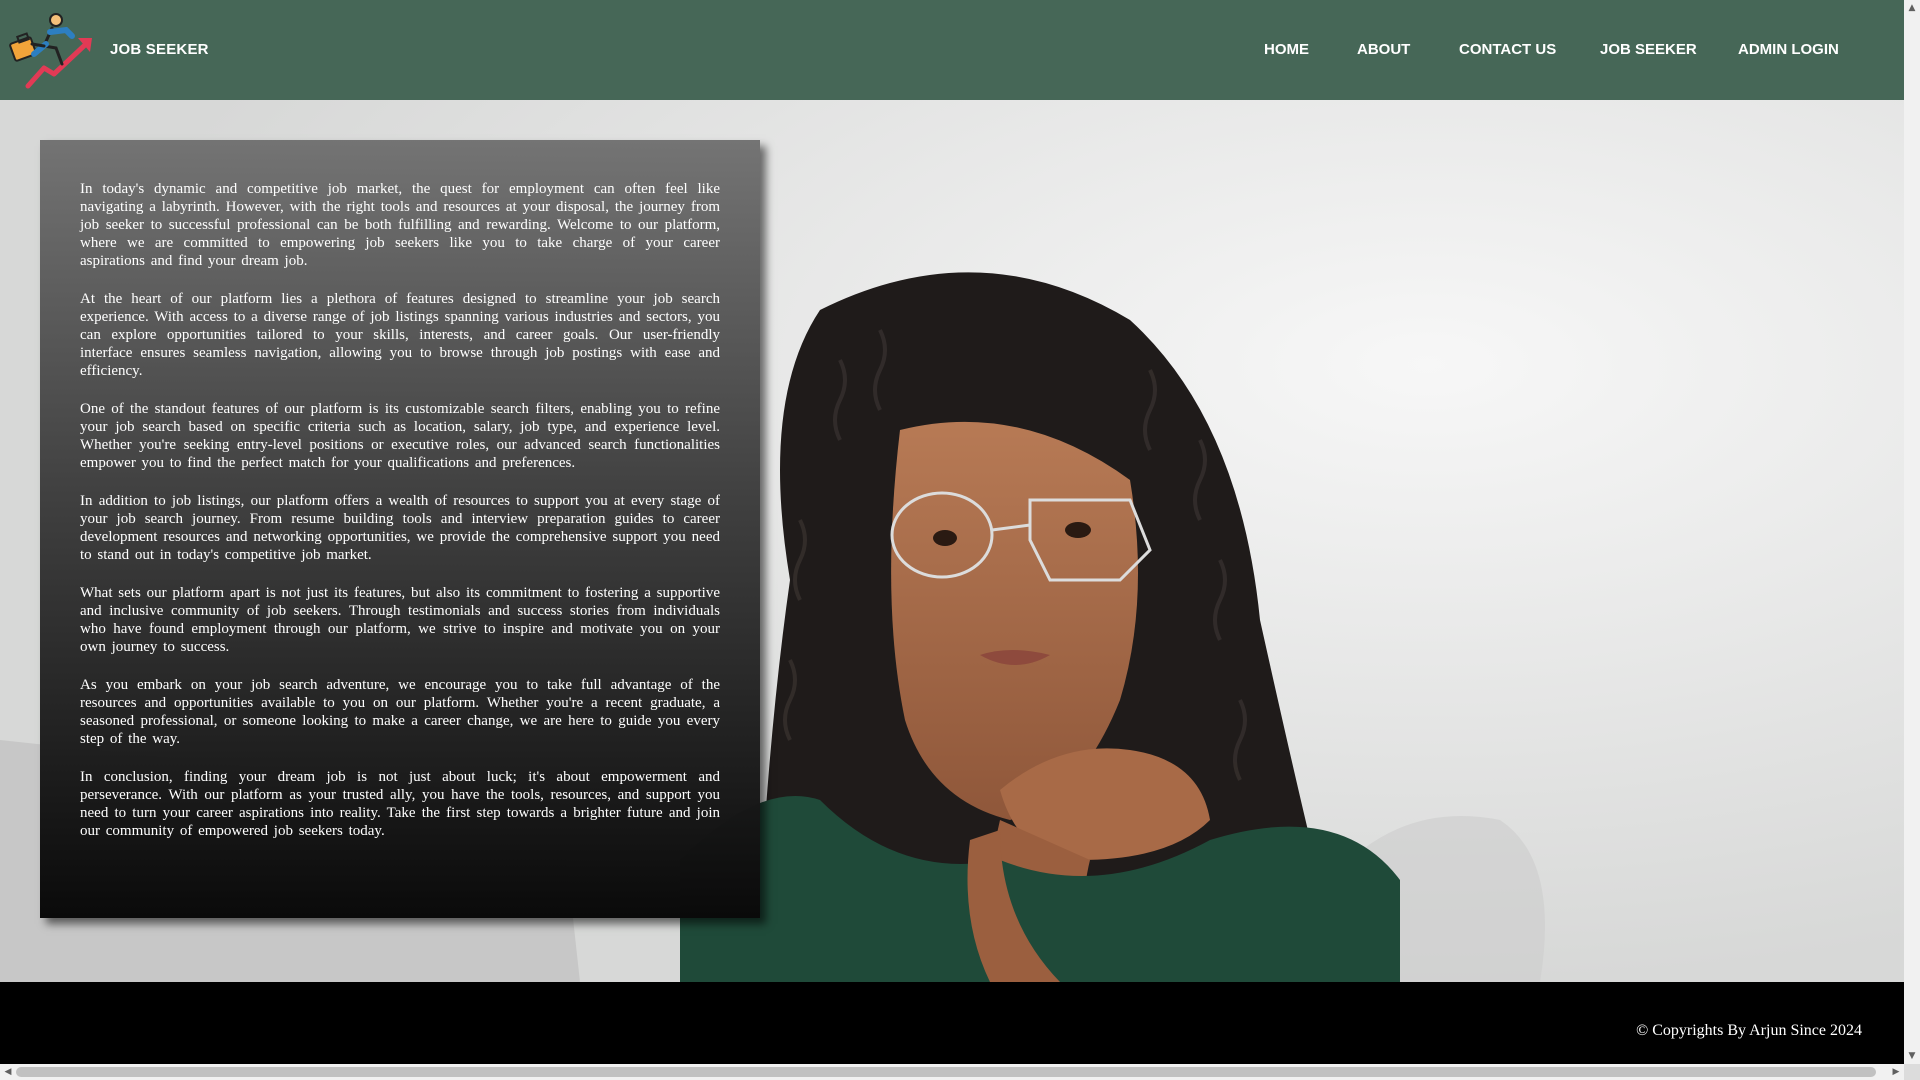  I want to click on scroll-down-arrow-icon: ▼, so click(1912, 1056).